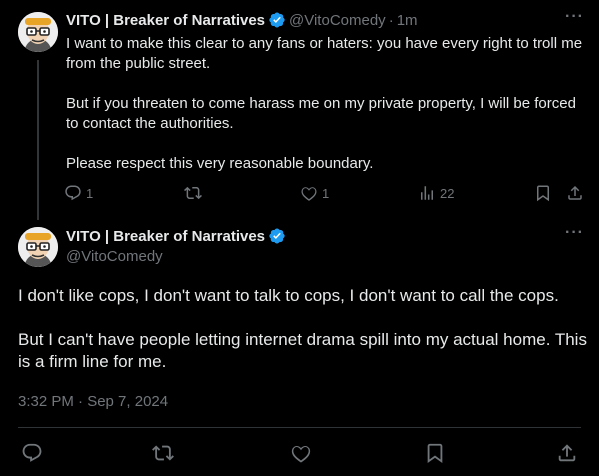 The image size is (599, 476). I want to click on reply-button, so click(32, 453).